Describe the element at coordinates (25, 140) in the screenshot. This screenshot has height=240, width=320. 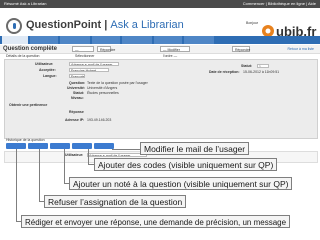
I see `actions-heading: Historique de la question` at that location.